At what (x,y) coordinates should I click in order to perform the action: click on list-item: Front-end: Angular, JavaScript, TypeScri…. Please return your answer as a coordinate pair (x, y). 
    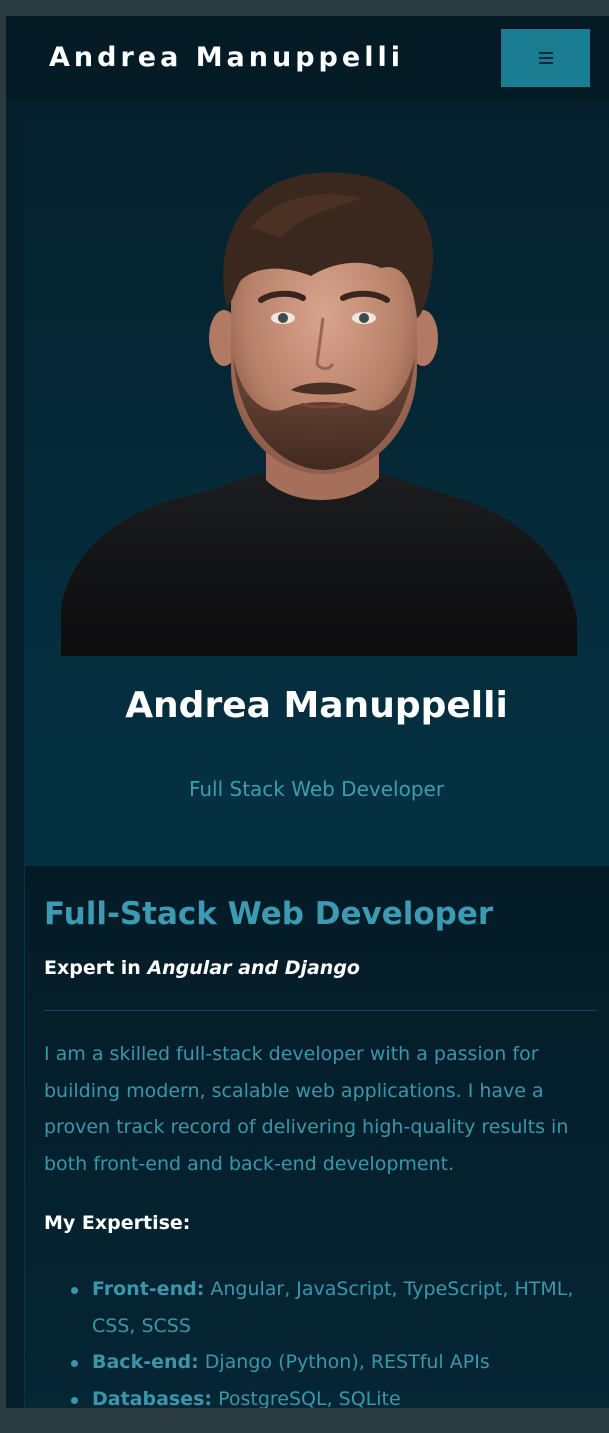
    Looking at the image, I should click on (336, 1307).